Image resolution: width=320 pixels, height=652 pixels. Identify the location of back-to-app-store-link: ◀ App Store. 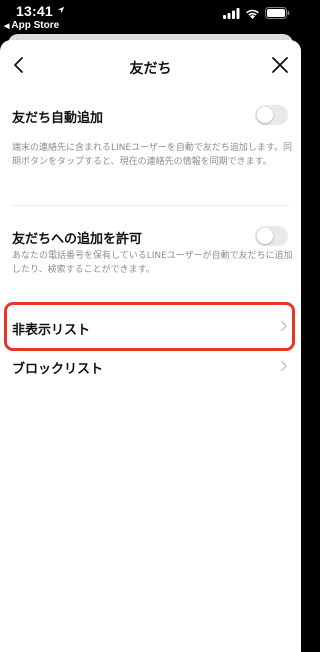
(31, 25).